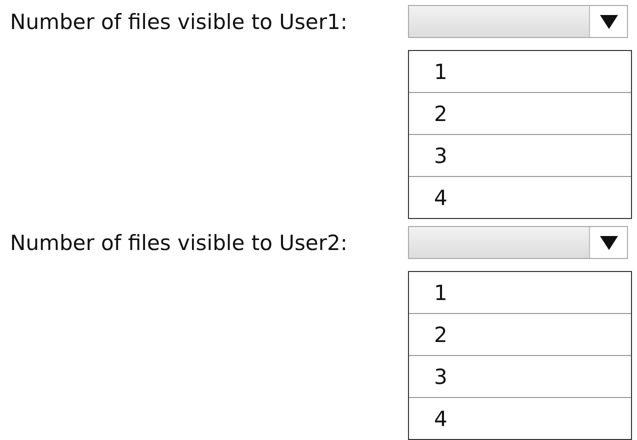 This screenshot has height=440, width=637. I want to click on question-label: Number of files visible to User1:, so click(178, 22).